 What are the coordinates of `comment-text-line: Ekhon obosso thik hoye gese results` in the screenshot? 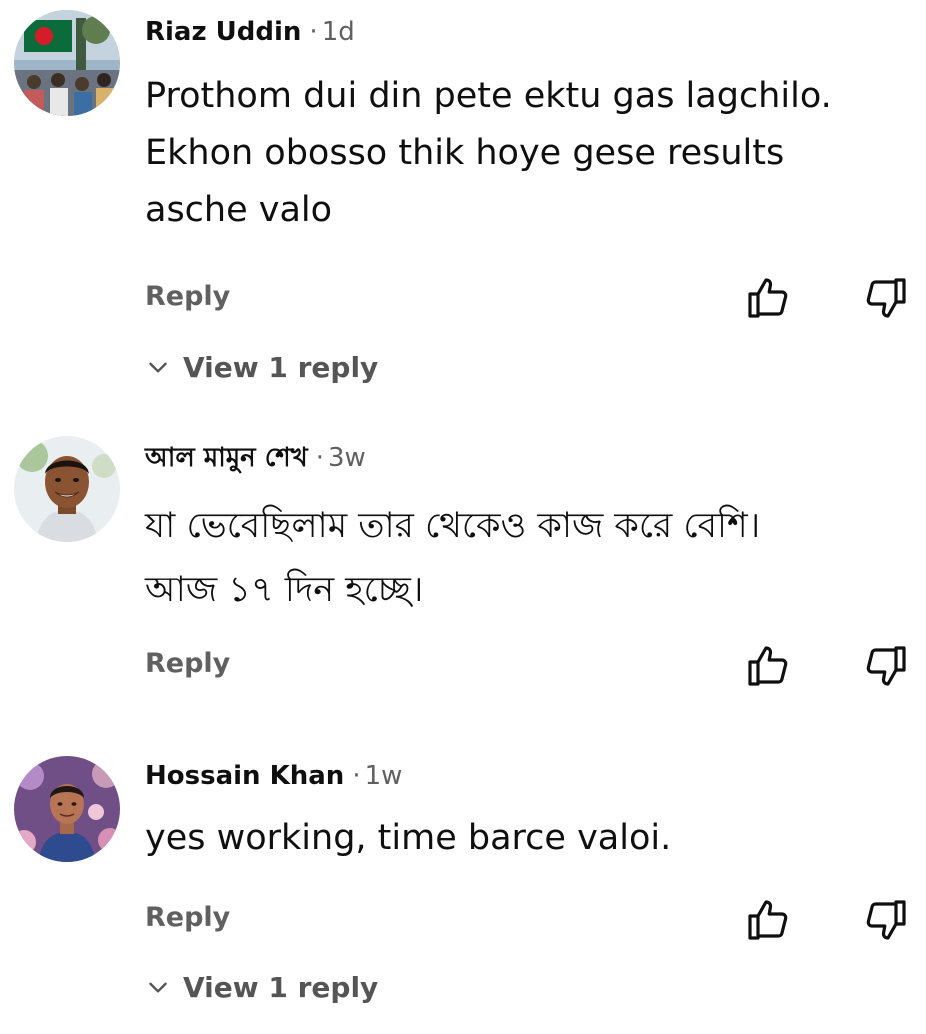 It's located at (465, 153).